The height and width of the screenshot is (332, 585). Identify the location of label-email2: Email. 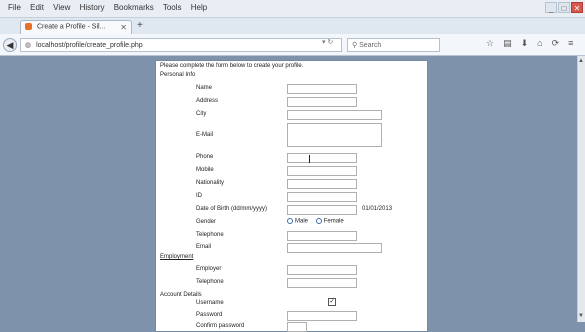
(204, 247).